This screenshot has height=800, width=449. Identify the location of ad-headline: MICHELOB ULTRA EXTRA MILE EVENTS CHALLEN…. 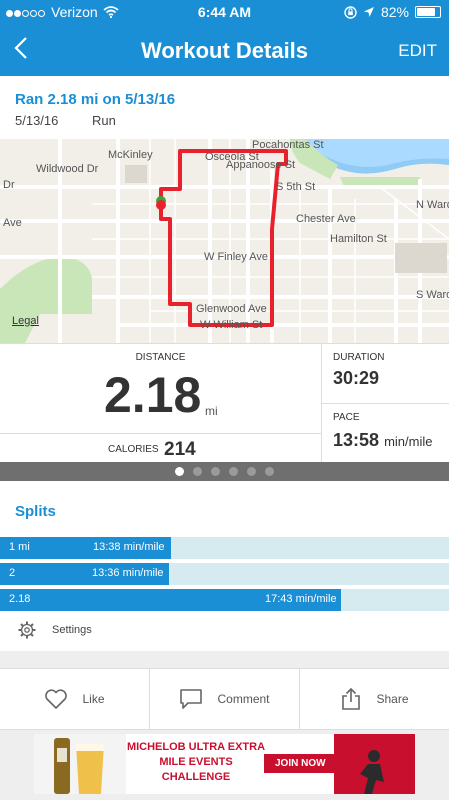
(196, 762).